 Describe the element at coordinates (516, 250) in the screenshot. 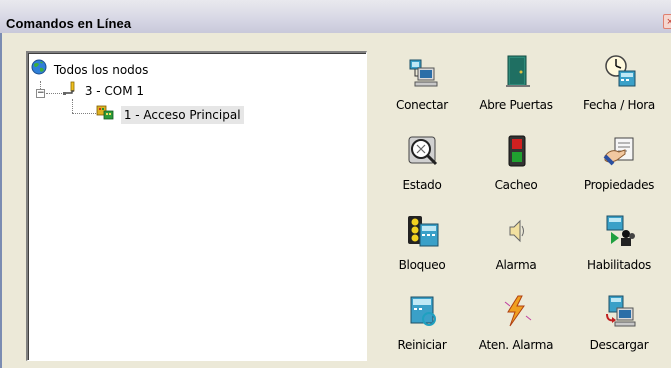

I see `command-button-alarma: Alarma` at that location.